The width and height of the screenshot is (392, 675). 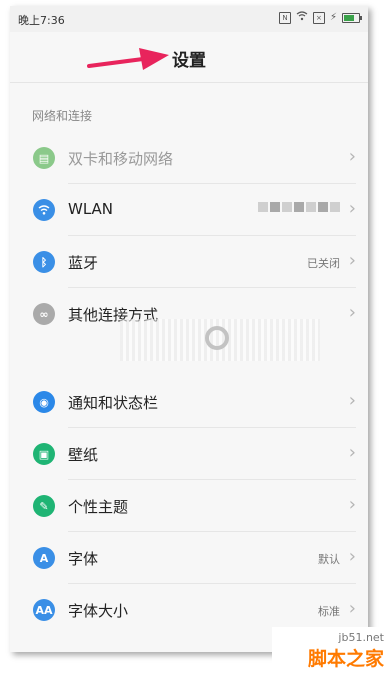 I want to click on annotation-arrow-icon, so click(x=128, y=59).